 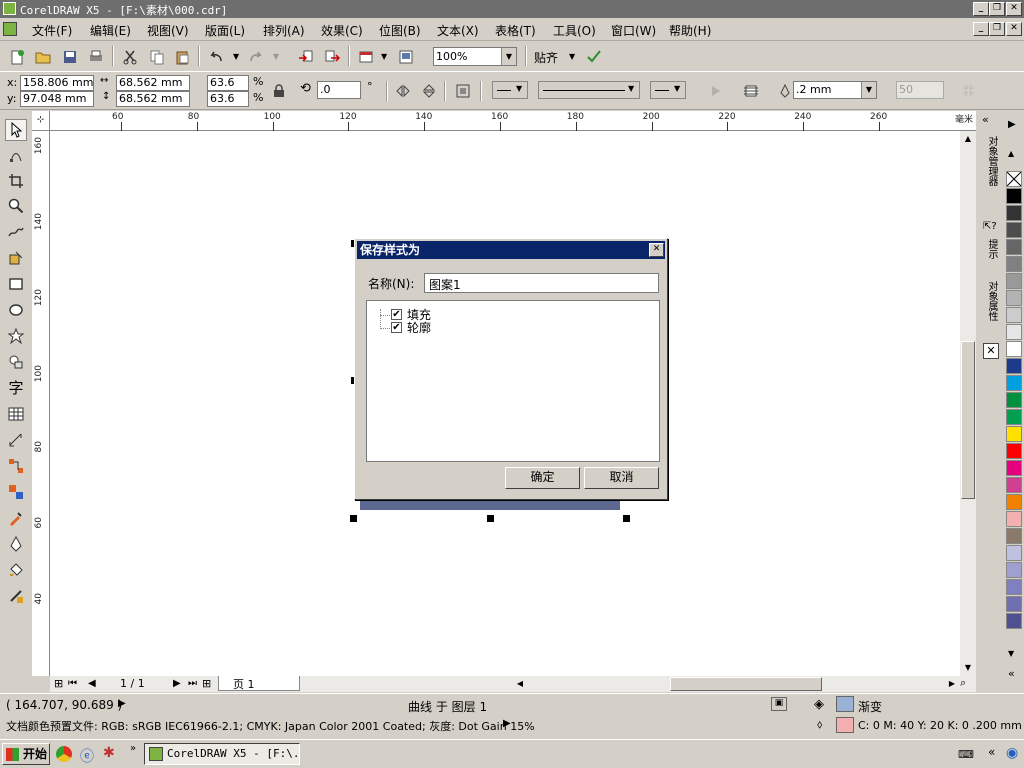 What do you see at coordinates (41, 121) in the screenshot?
I see `ruler-origin-icon: ⊹` at bounding box center [41, 121].